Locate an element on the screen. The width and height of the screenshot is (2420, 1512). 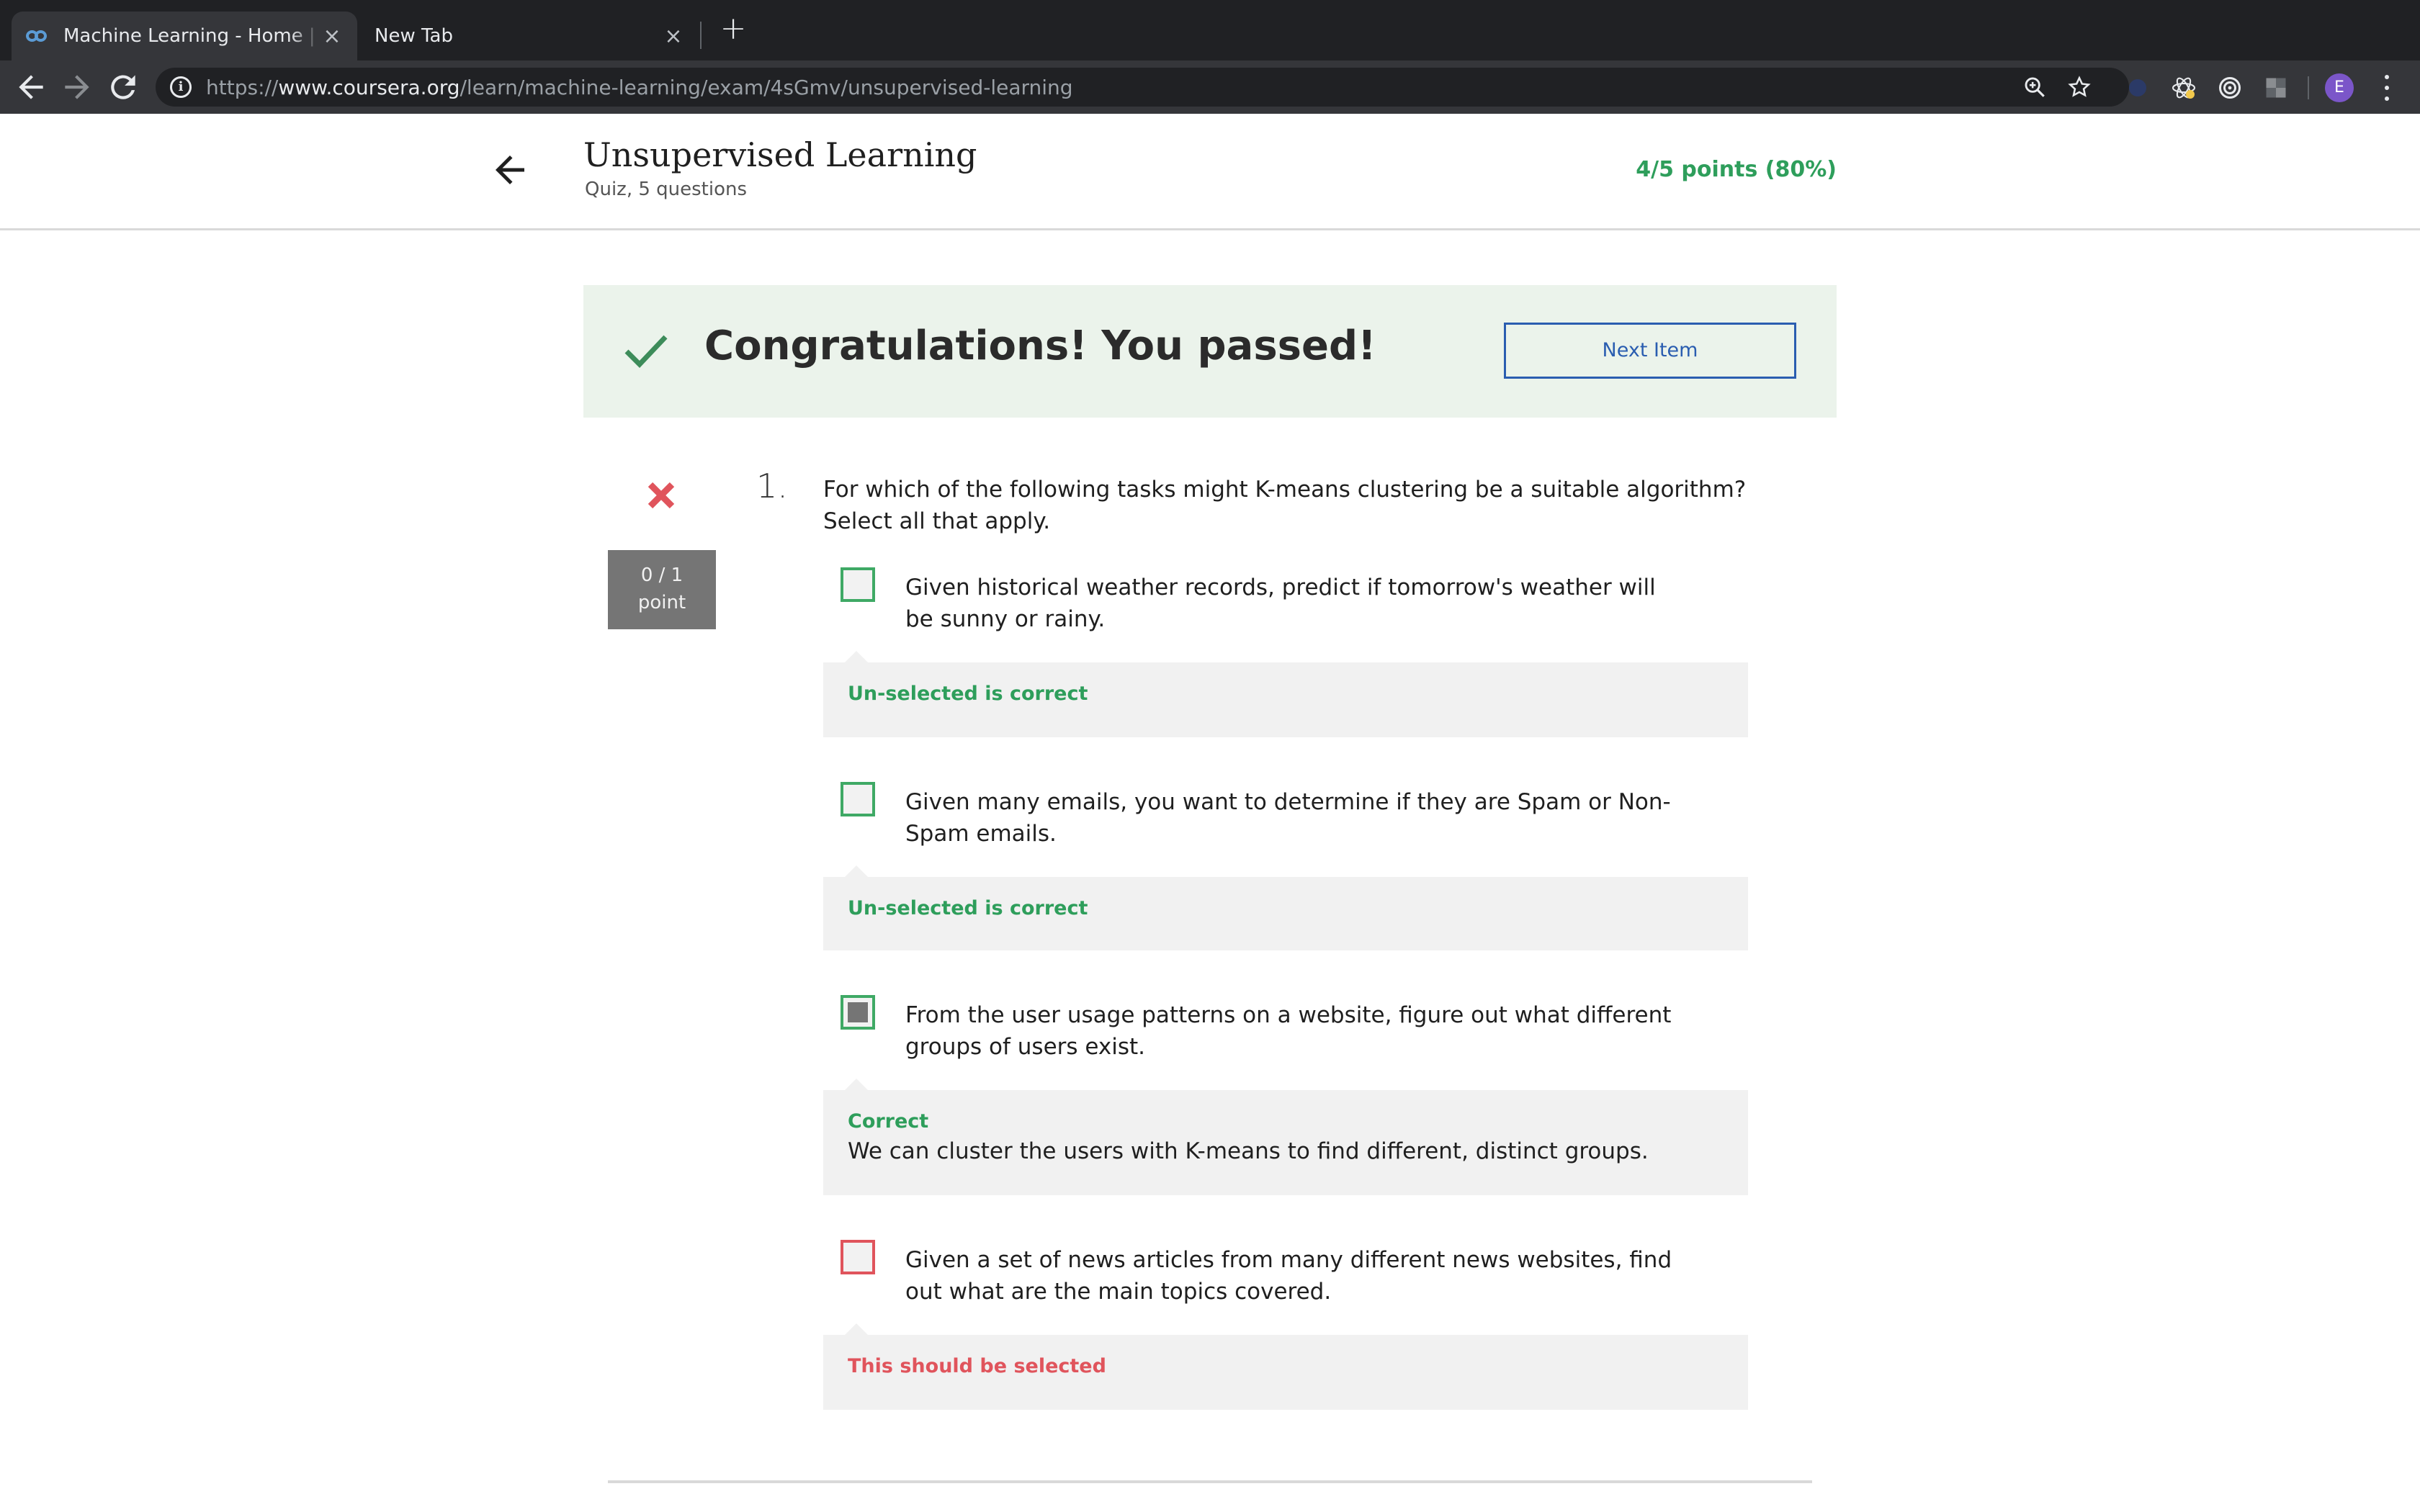
feedback-label: This should be selected is located at coordinates (977, 1366).